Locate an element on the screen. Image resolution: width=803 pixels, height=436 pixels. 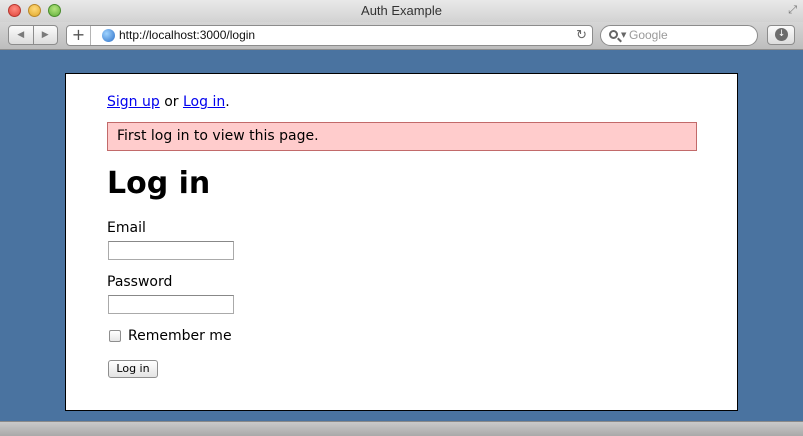
user-nav: Sign up or Log in. is located at coordinates (168, 102).